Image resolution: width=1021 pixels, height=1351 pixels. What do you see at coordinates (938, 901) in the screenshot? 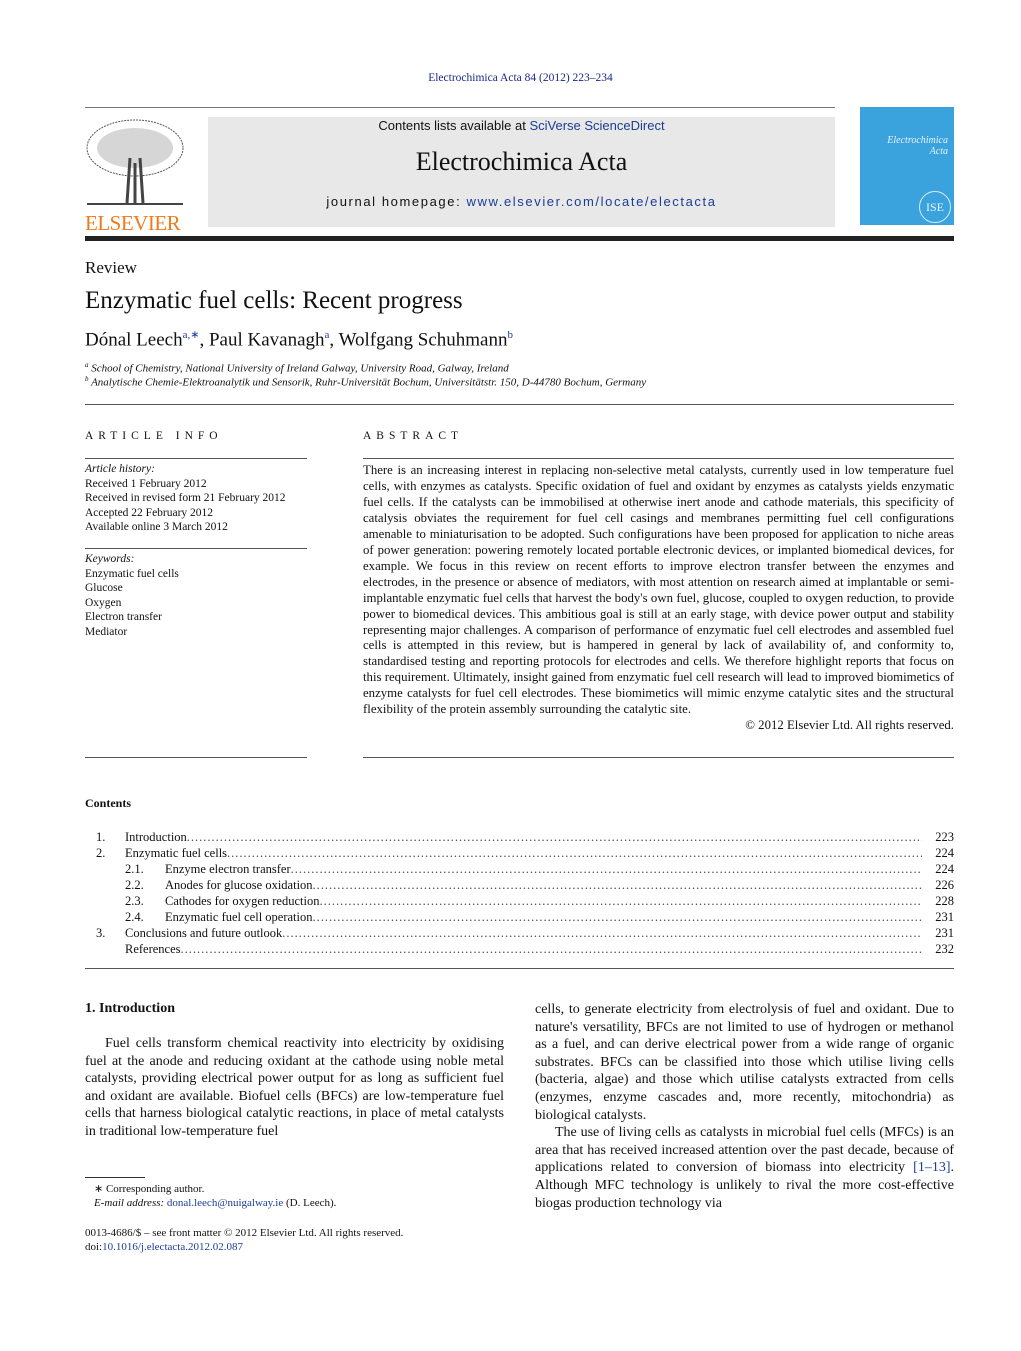
I see `toc-page: 228` at bounding box center [938, 901].